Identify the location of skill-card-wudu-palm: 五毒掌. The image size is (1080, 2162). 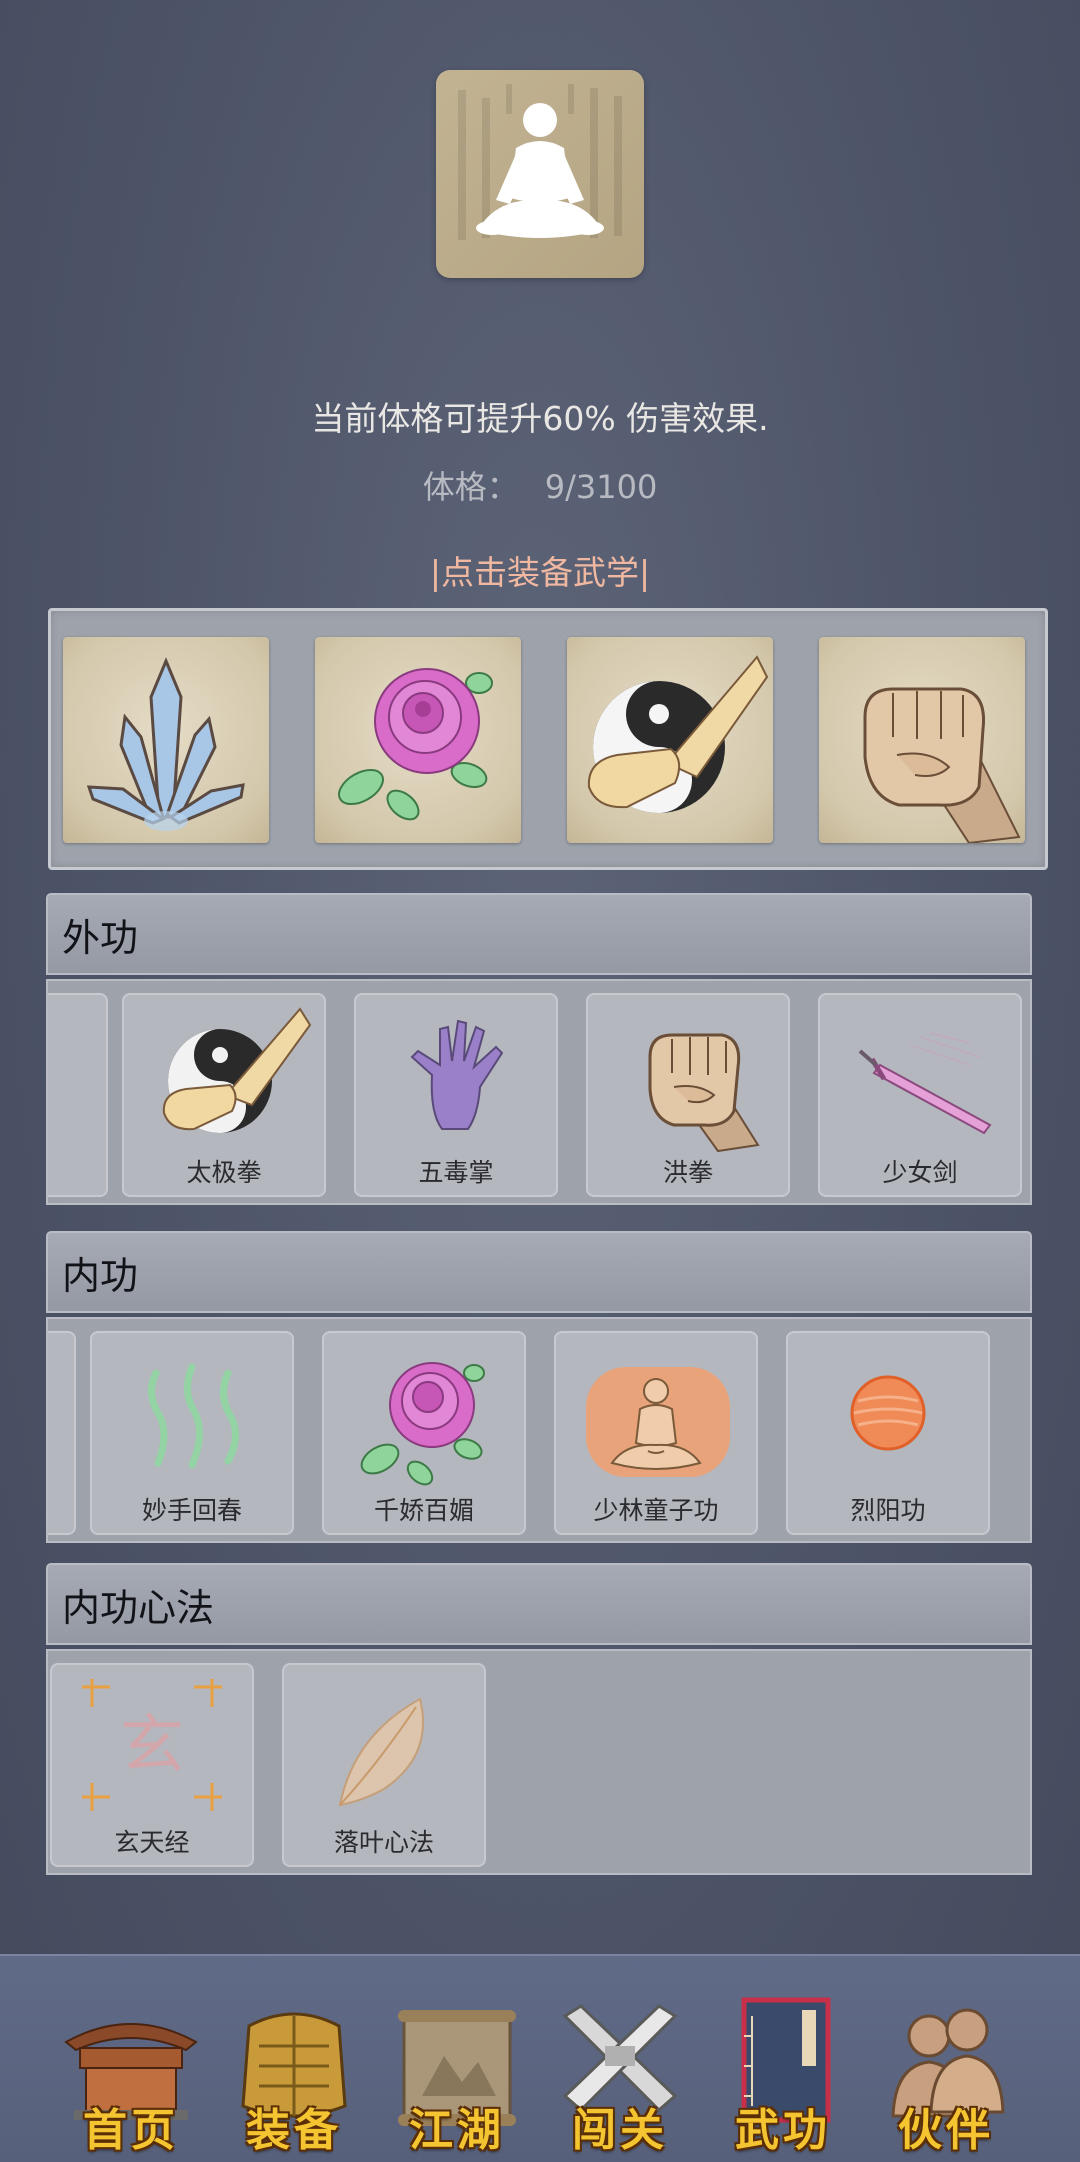
(456, 1095).